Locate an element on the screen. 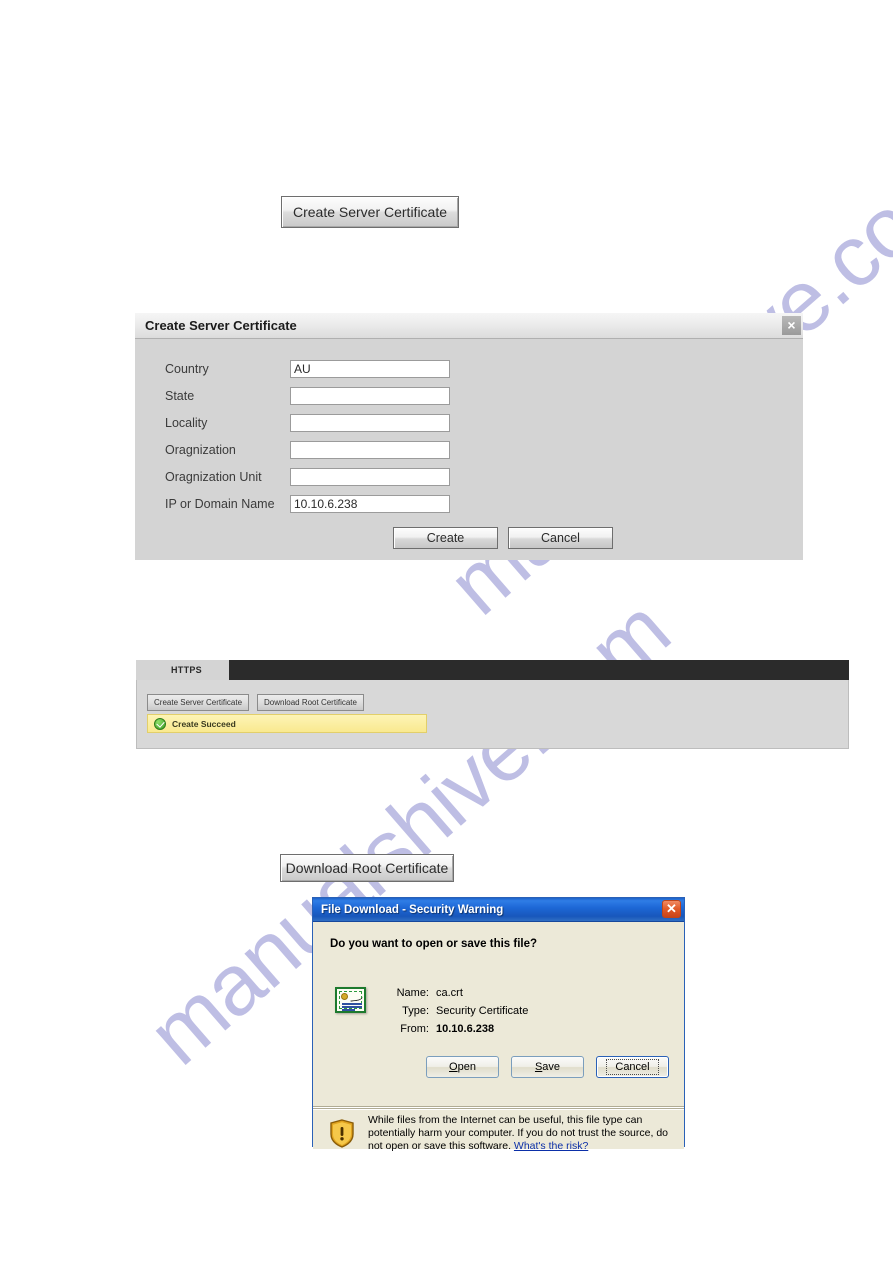 This screenshot has width=893, height=1263. form-row-locality: Locality is located at coordinates (484, 422).